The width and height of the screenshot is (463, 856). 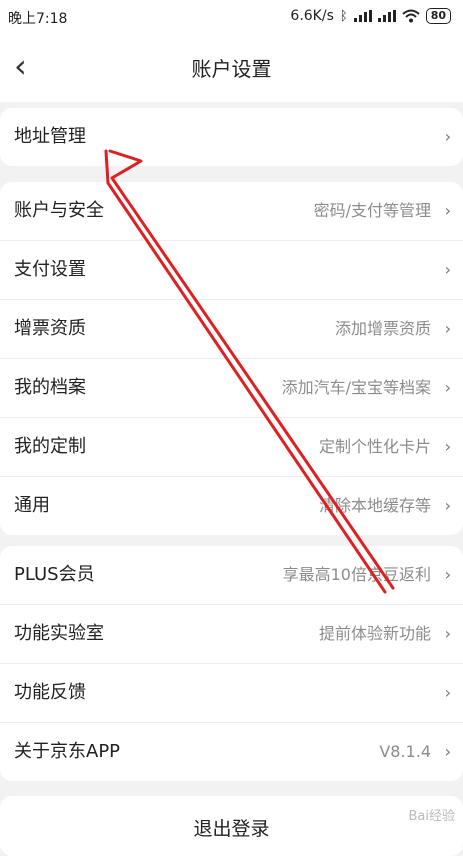 What do you see at coordinates (231, 270) in the screenshot?
I see `settings-row-payment: 支付设置 ›` at bounding box center [231, 270].